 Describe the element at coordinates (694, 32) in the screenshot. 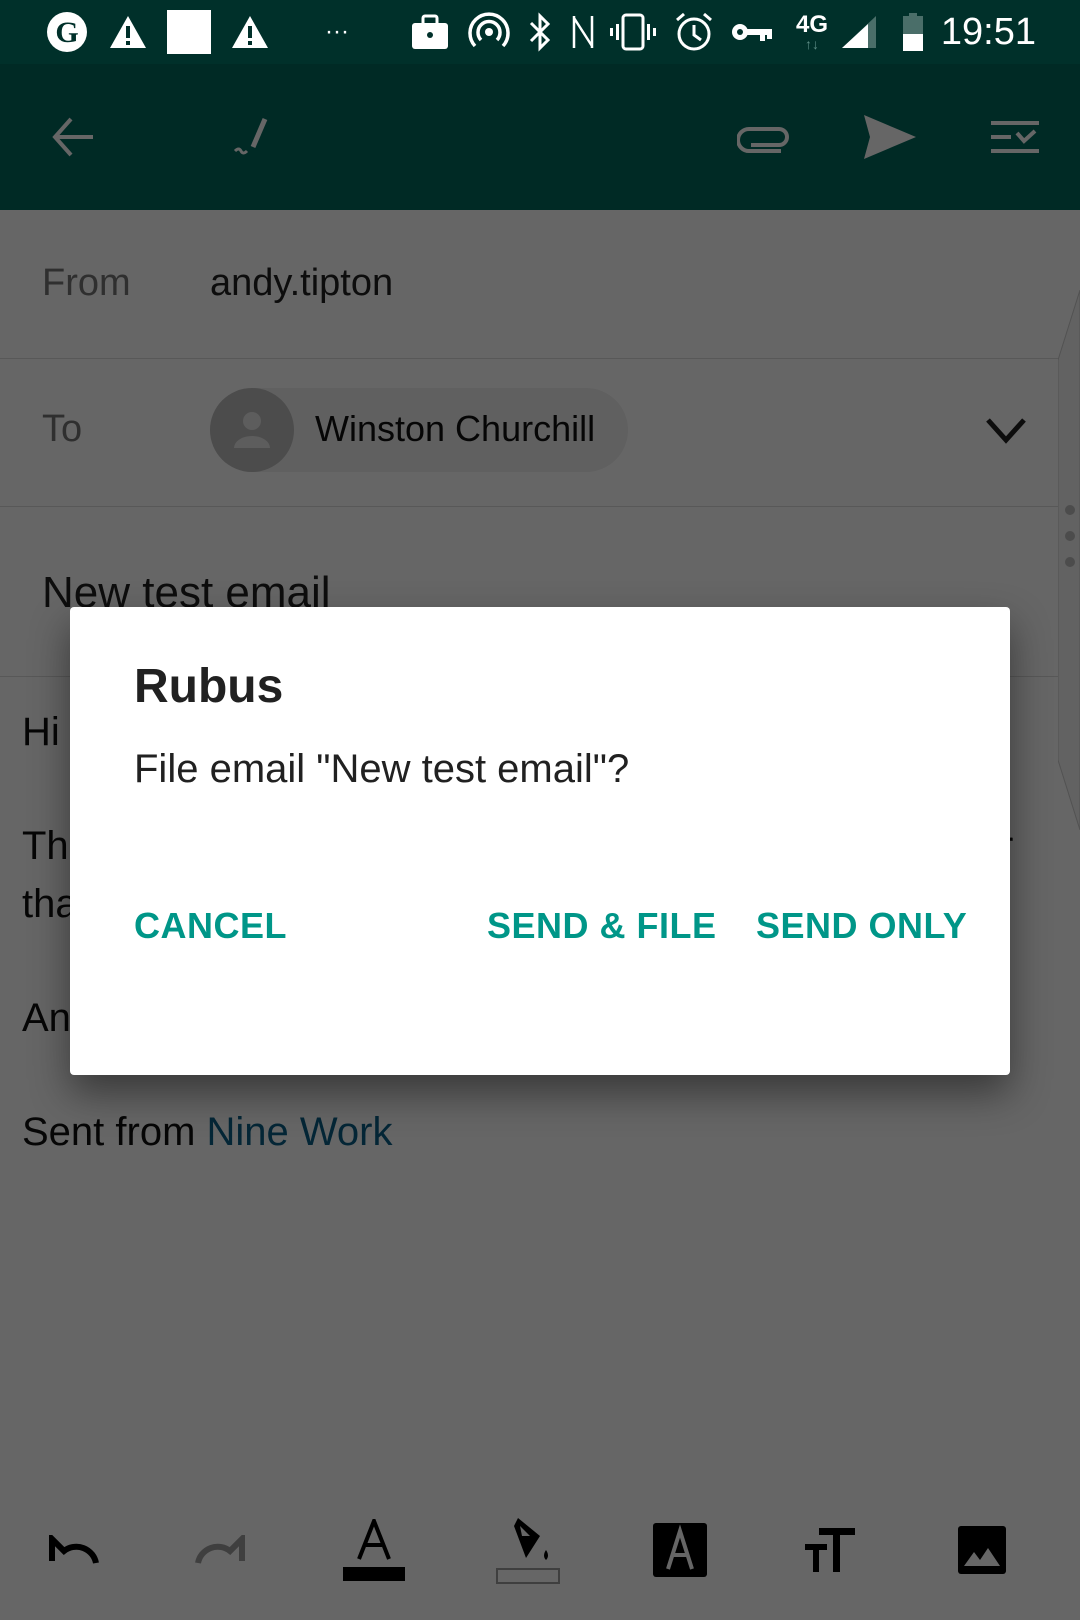

I see `alarm-icon` at that location.